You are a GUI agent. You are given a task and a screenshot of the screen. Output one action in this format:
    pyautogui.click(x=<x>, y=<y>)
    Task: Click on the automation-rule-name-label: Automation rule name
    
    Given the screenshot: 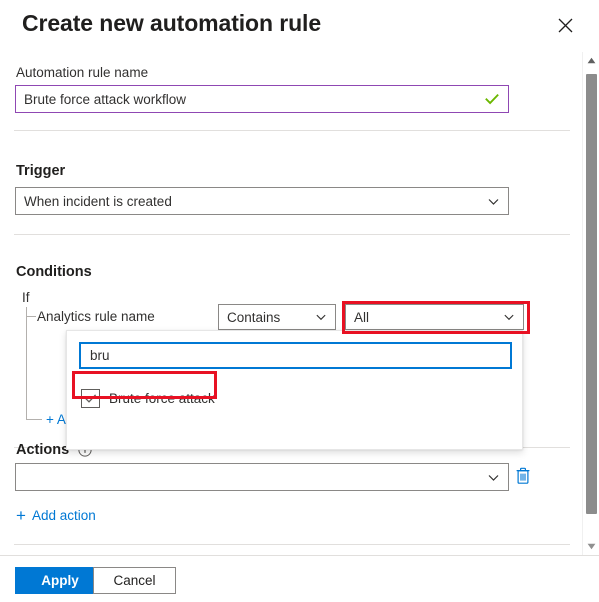 What is the action you would take?
    pyautogui.click(x=82, y=72)
    